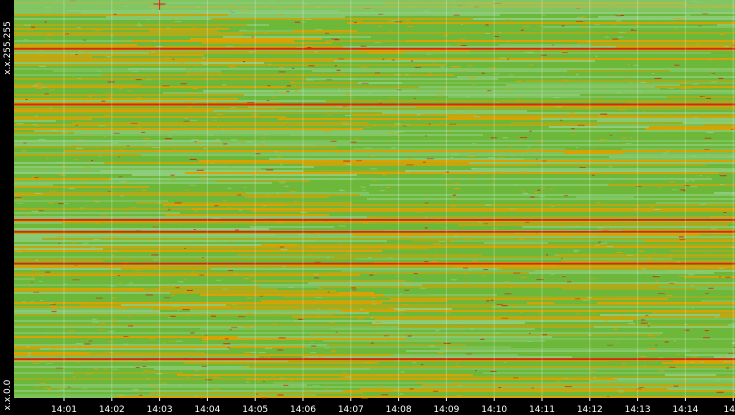 This screenshot has height=415, width=735. Describe the element at coordinates (374, 361) in the screenshot. I see `heatmap-peak-row-halo` at that location.